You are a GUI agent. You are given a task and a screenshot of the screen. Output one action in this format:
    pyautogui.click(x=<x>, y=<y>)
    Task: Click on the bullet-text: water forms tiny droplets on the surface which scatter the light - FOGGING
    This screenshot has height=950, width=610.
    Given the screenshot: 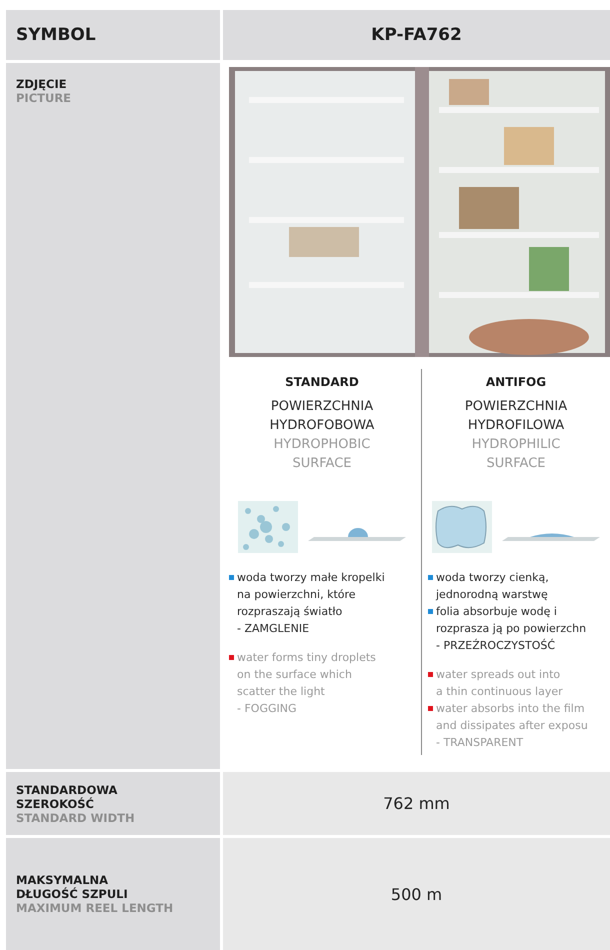 What is the action you would take?
    pyautogui.click(x=306, y=683)
    